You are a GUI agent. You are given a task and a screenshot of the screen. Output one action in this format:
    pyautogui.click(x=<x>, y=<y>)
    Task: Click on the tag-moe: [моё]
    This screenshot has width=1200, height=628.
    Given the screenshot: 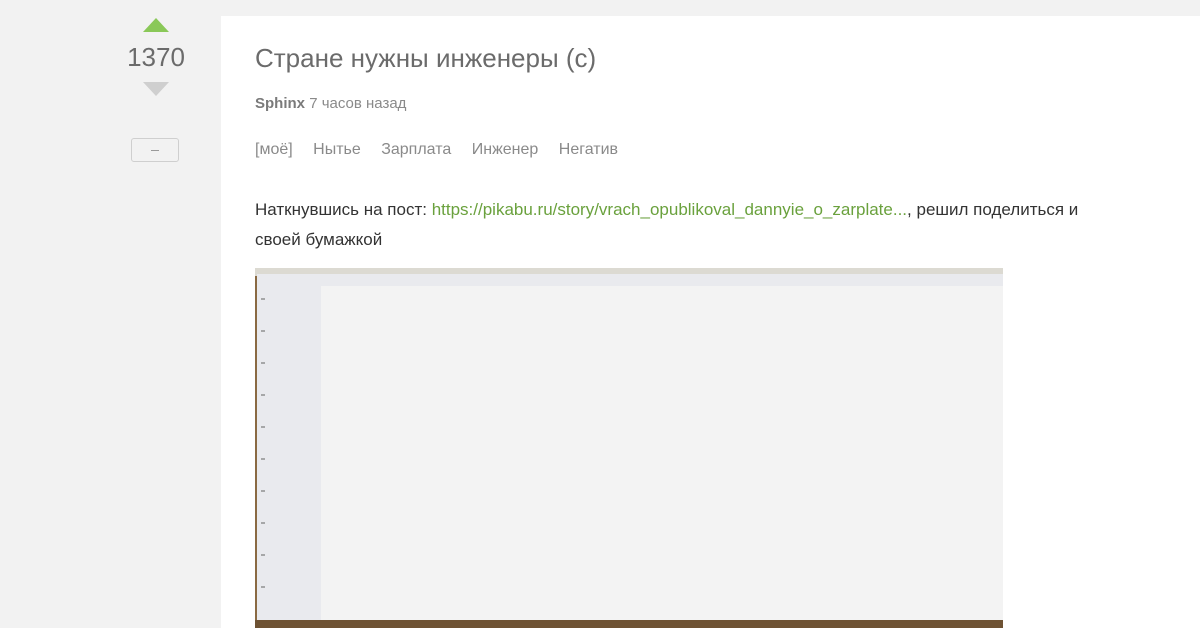 What is the action you would take?
    pyautogui.click(x=274, y=149)
    